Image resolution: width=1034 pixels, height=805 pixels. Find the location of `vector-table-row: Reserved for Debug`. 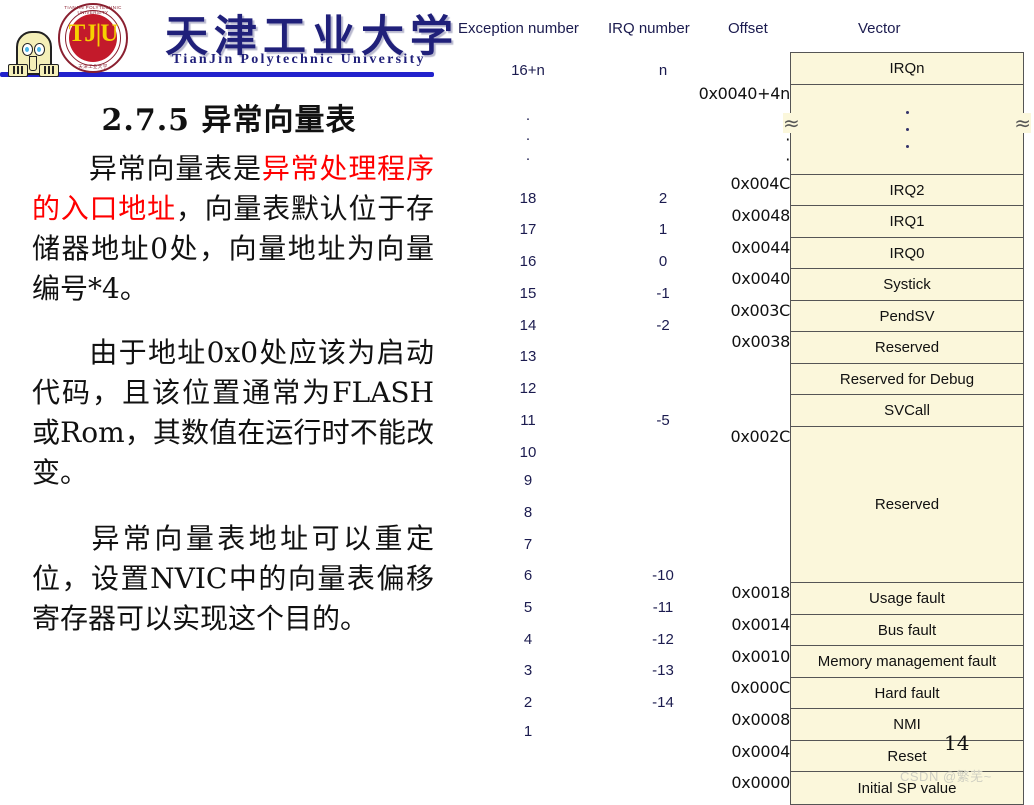

vector-table-row: Reserved for Debug is located at coordinates (907, 379).